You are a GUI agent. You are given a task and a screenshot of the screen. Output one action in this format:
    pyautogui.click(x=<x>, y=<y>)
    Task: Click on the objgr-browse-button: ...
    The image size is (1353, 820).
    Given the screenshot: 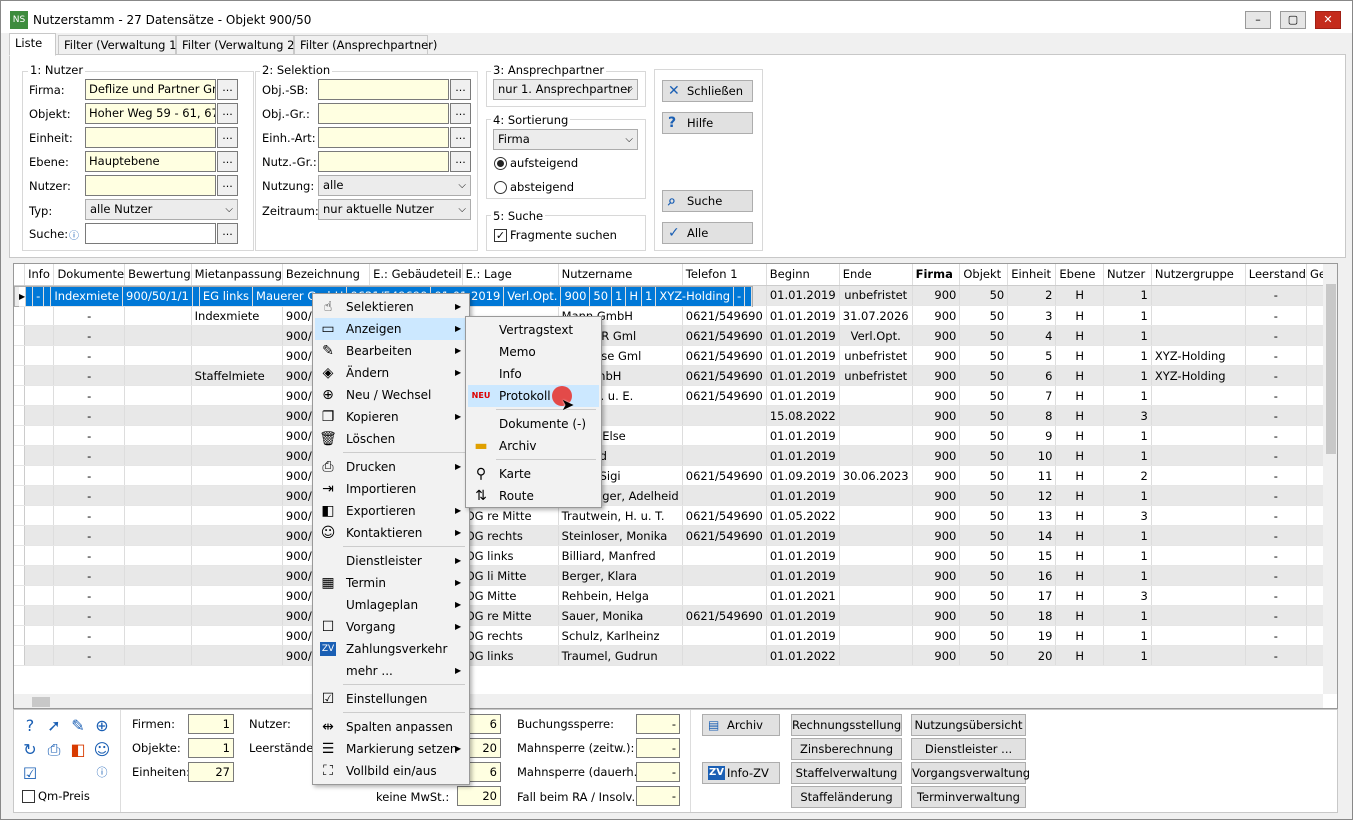 What is the action you would take?
    pyautogui.click(x=460, y=113)
    